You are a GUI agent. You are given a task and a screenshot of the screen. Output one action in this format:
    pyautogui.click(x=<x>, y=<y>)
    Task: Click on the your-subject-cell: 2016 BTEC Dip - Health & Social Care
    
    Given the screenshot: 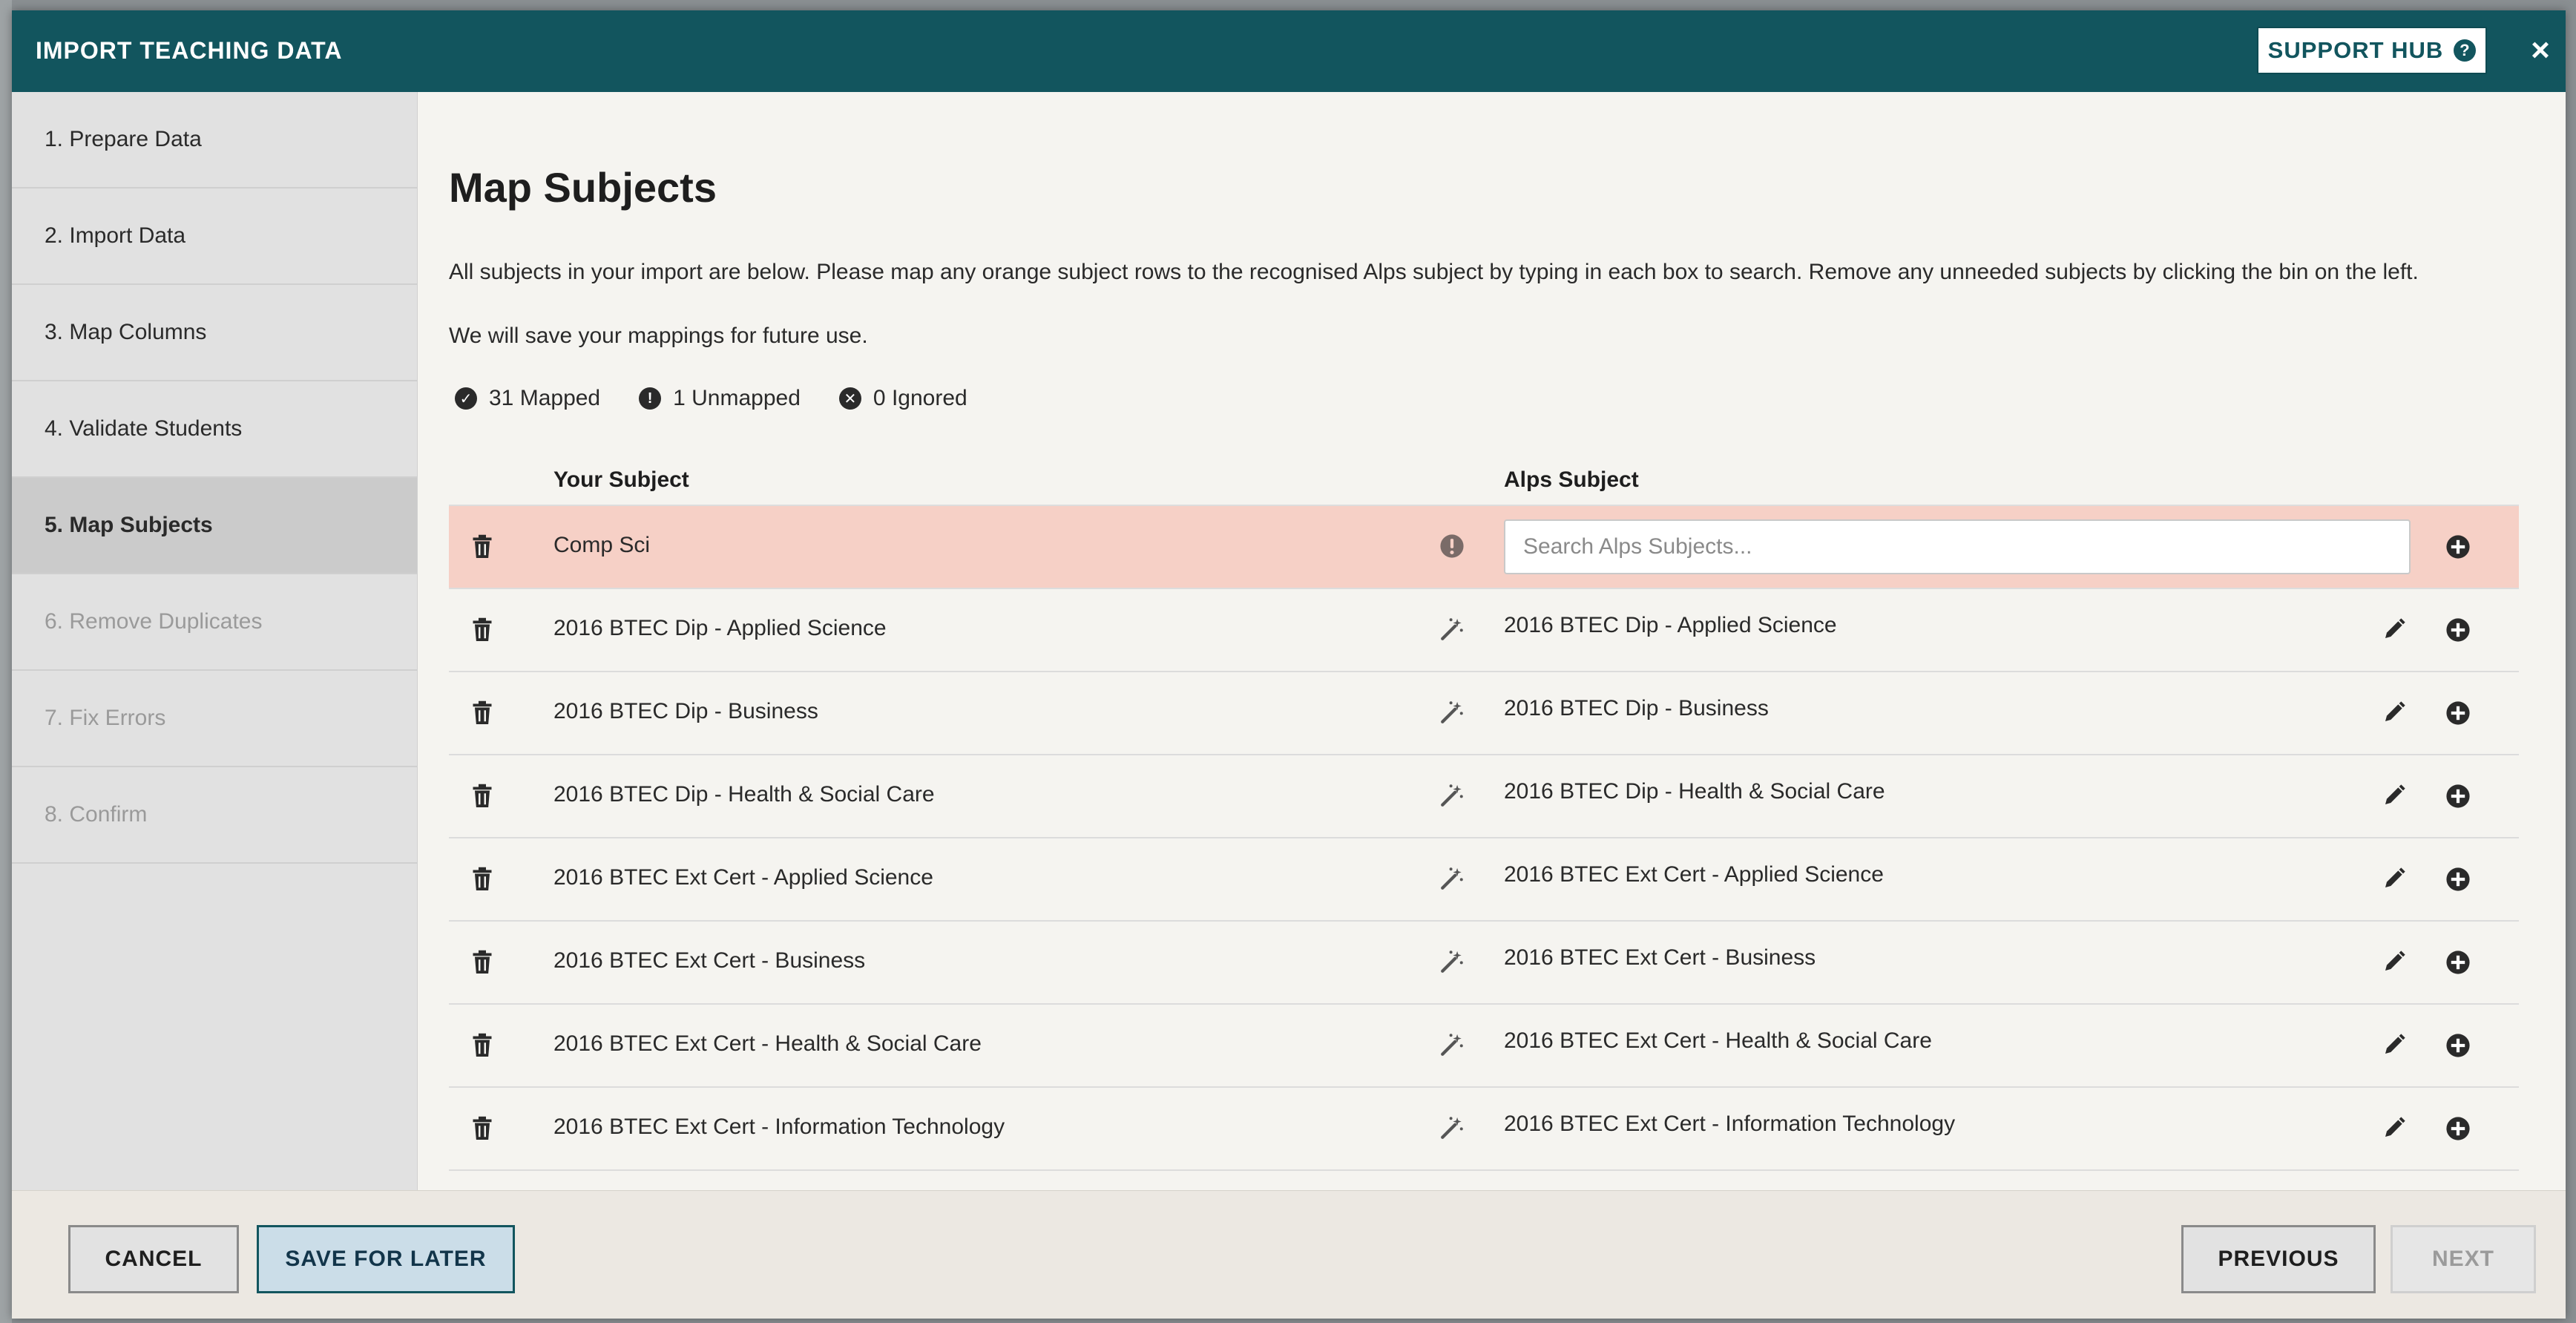 What is the action you would take?
    pyautogui.click(x=744, y=794)
    